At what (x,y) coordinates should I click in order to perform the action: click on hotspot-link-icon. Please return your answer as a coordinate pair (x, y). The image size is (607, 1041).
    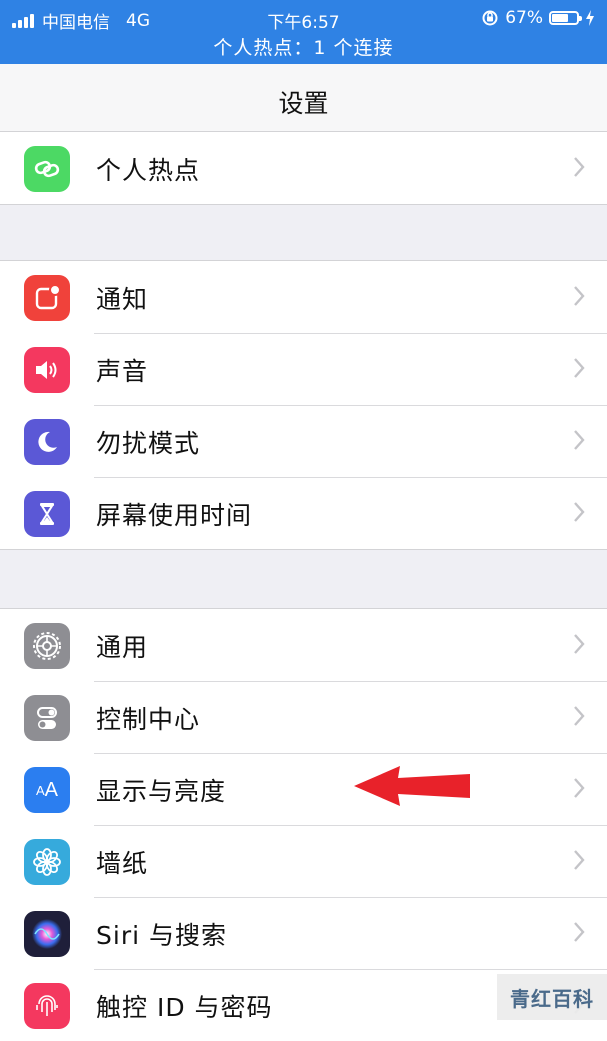
    Looking at the image, I should click on (47, 169).